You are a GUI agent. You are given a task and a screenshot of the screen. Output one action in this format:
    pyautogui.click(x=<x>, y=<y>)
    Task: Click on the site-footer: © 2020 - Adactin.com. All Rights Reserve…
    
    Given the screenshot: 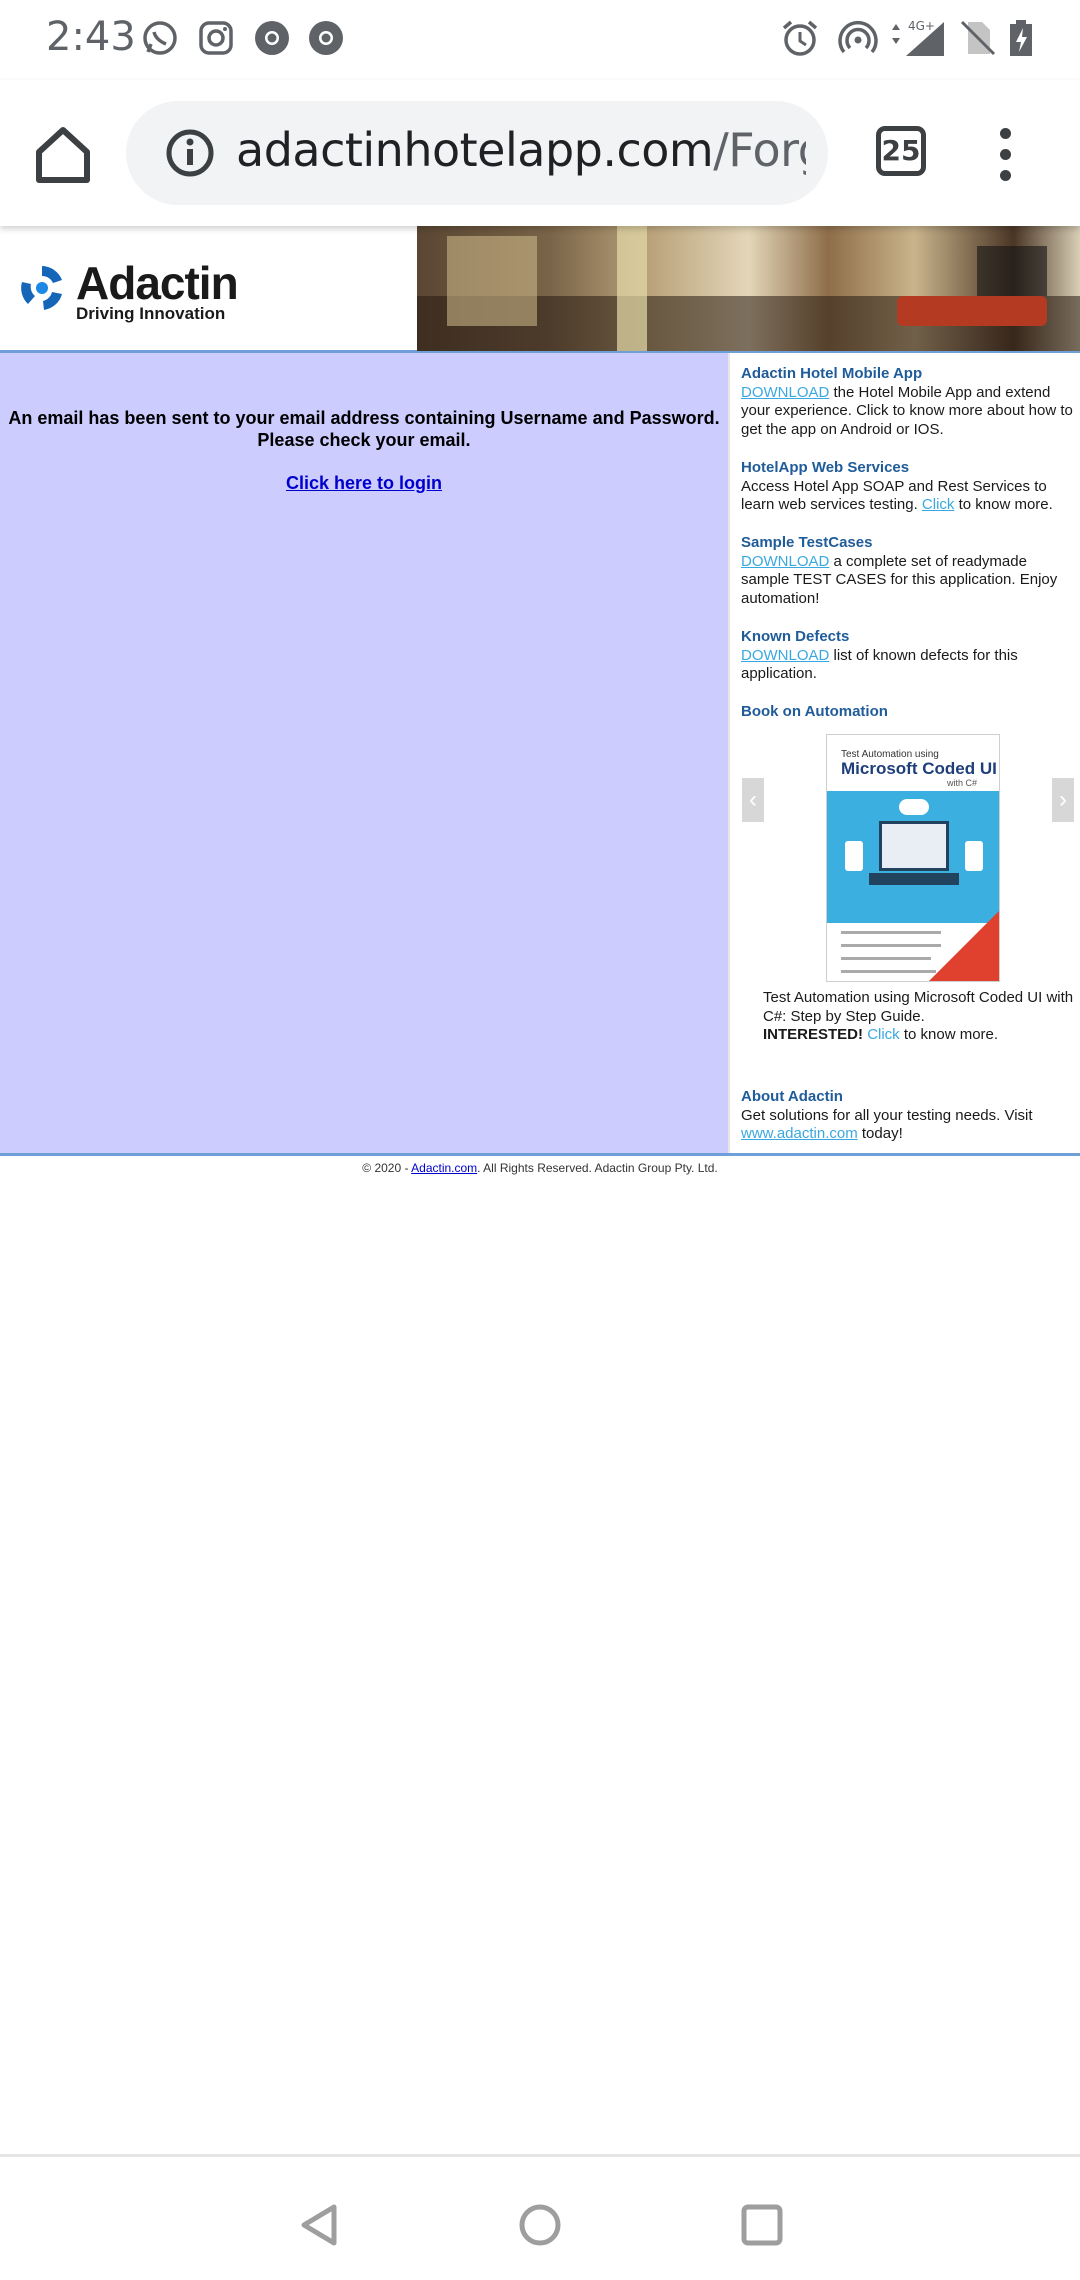 What is the action you would take?
    pyautogui.click(x=540, y=1165)
    